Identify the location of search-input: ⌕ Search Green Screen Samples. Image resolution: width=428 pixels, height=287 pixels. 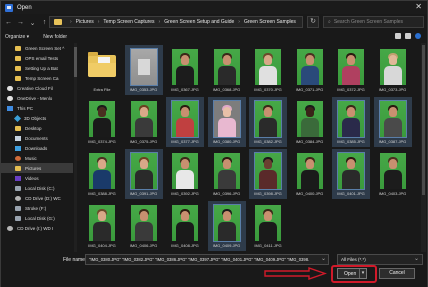
(373, 22).